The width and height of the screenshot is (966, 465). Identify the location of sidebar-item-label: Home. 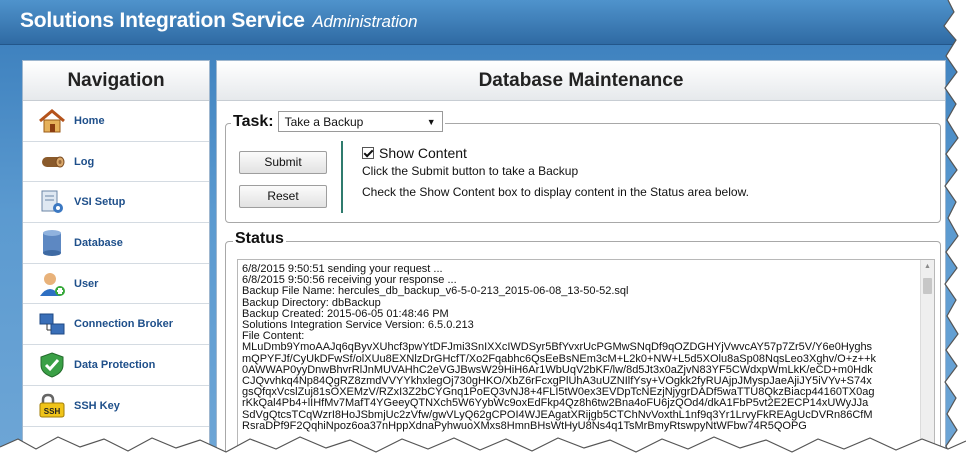
(89, 120).